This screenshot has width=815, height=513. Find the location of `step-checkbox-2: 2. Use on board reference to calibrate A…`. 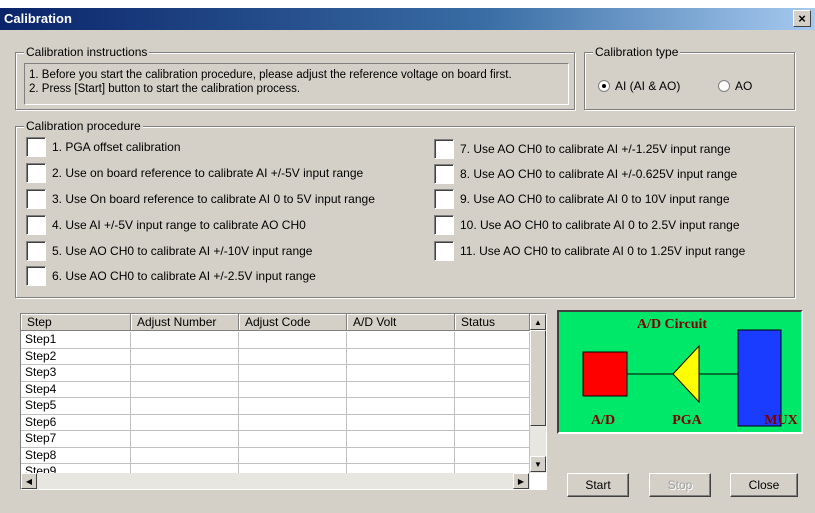

step-checkbox-2: 2. Use on board reference to calibrate A… is located at coordinates (194, 173).